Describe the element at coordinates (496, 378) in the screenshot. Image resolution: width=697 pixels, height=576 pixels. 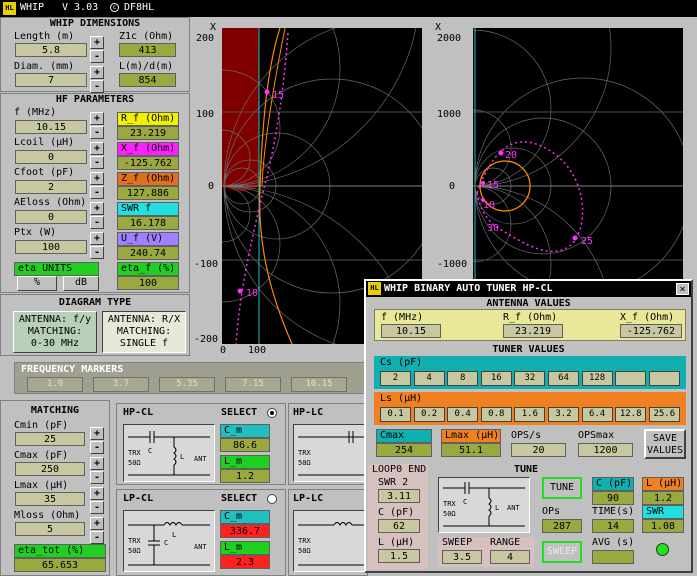
I see `cs-cell-3: 16` at that location.